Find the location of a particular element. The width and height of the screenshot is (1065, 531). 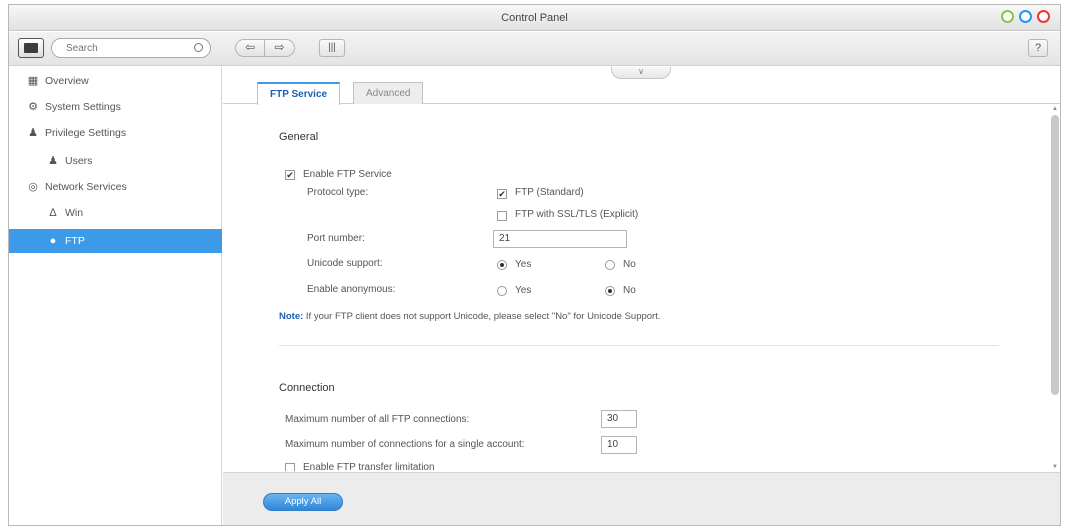

scroll-thumb is located at coordinates (1055, 255).